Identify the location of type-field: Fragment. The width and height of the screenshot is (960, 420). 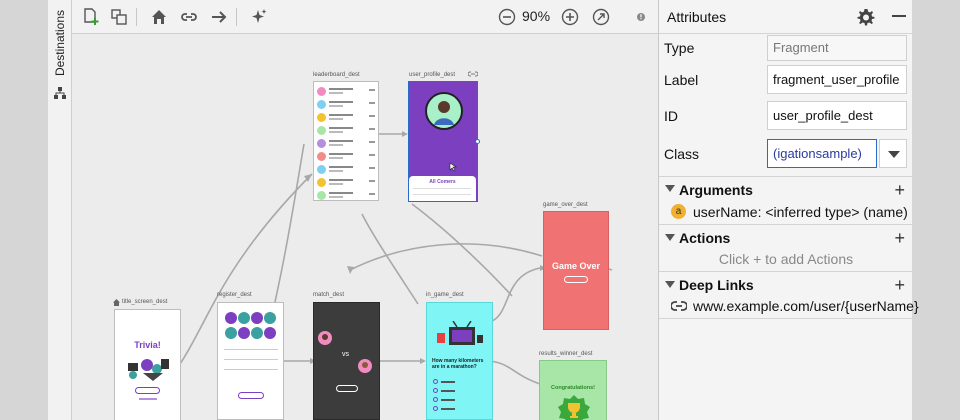
(837, 48).